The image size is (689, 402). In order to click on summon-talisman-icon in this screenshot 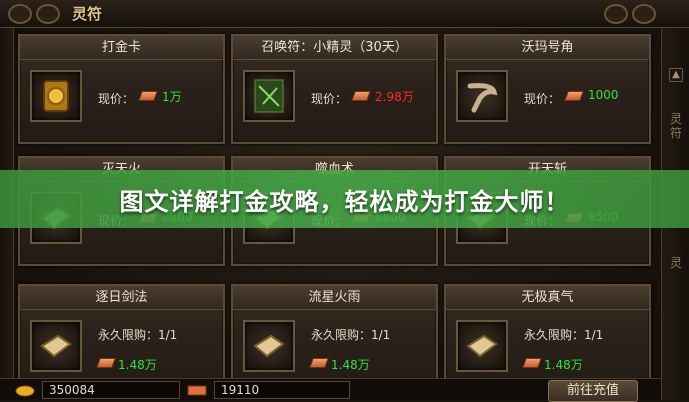, I will do `click(269, 96)`.